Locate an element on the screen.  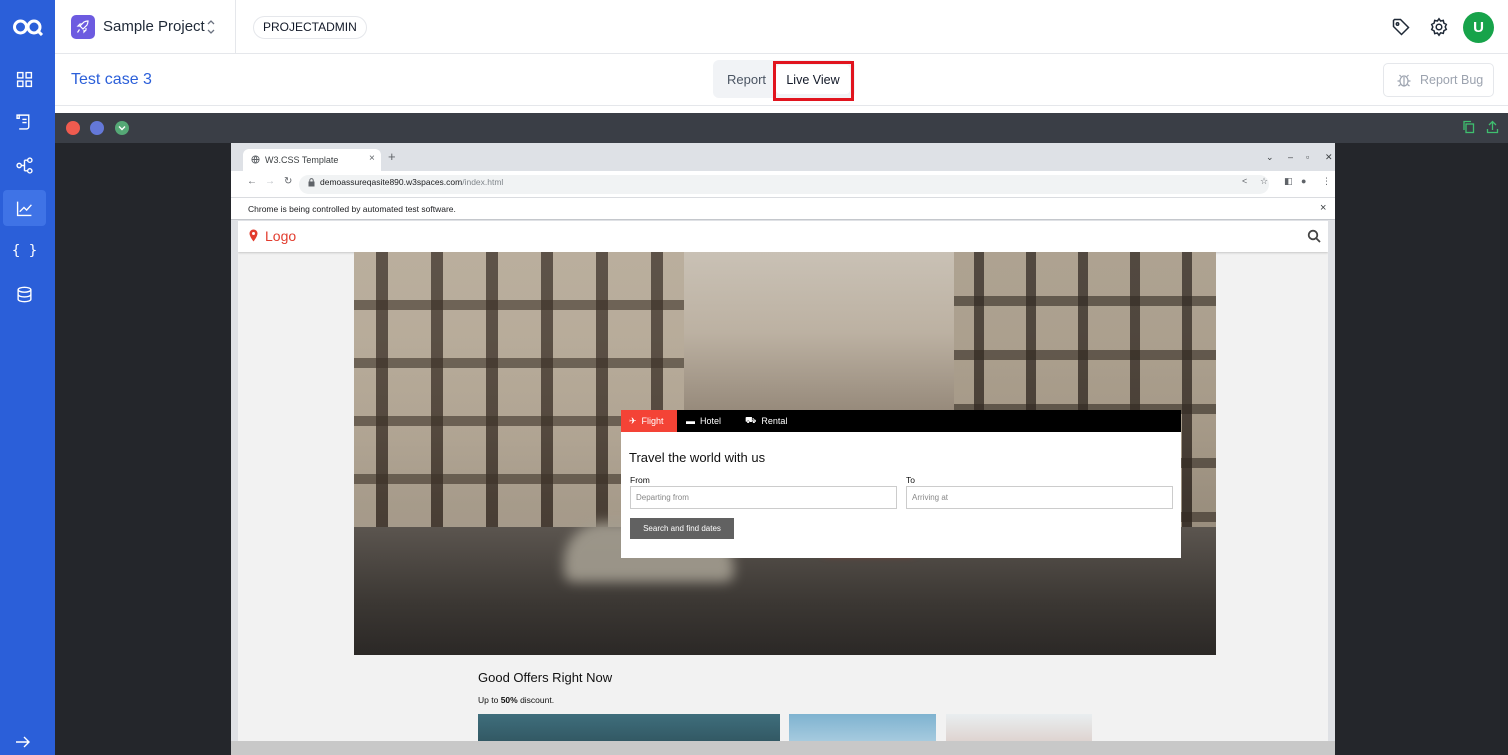
to-label: To is located at coordinates (910, 480).